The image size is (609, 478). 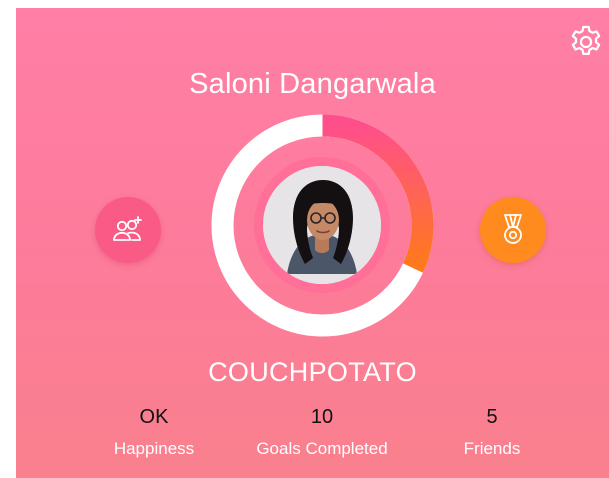 What do you see at coordinates (312, 372) in the screenshot?
I see `level-title: COUCHPOTATO` at bounding box center [312, 372].